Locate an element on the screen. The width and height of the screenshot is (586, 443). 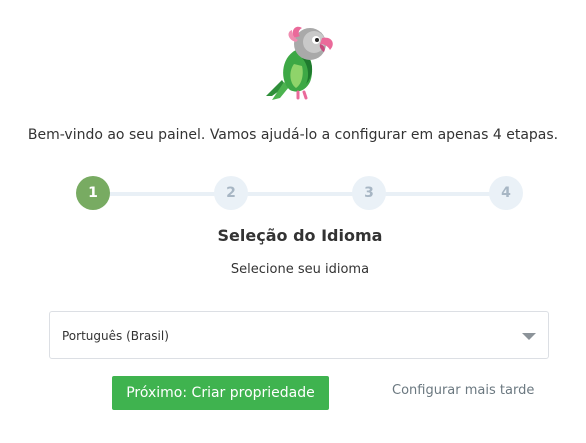
step-title: Seleção do Idioma is located at coordinates (300, 235).